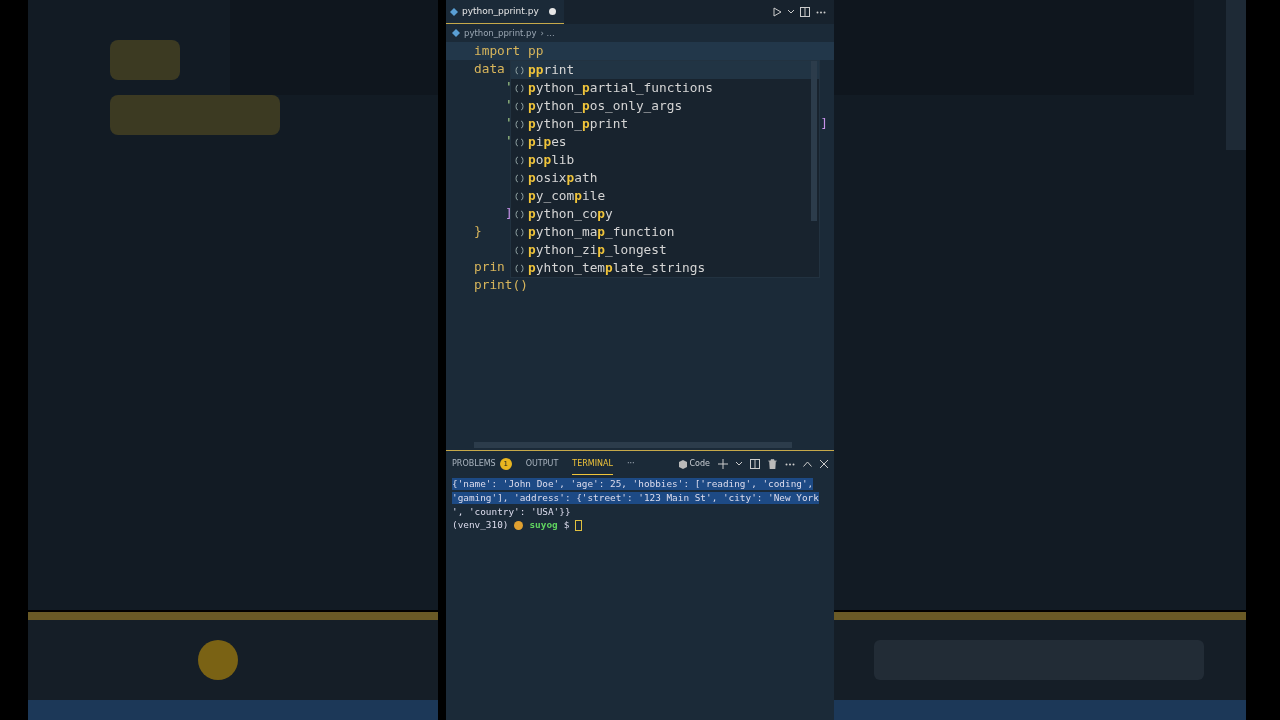 This screenshot has width=1280, height=720. I want to click on code-text: ], so click(508, 213).